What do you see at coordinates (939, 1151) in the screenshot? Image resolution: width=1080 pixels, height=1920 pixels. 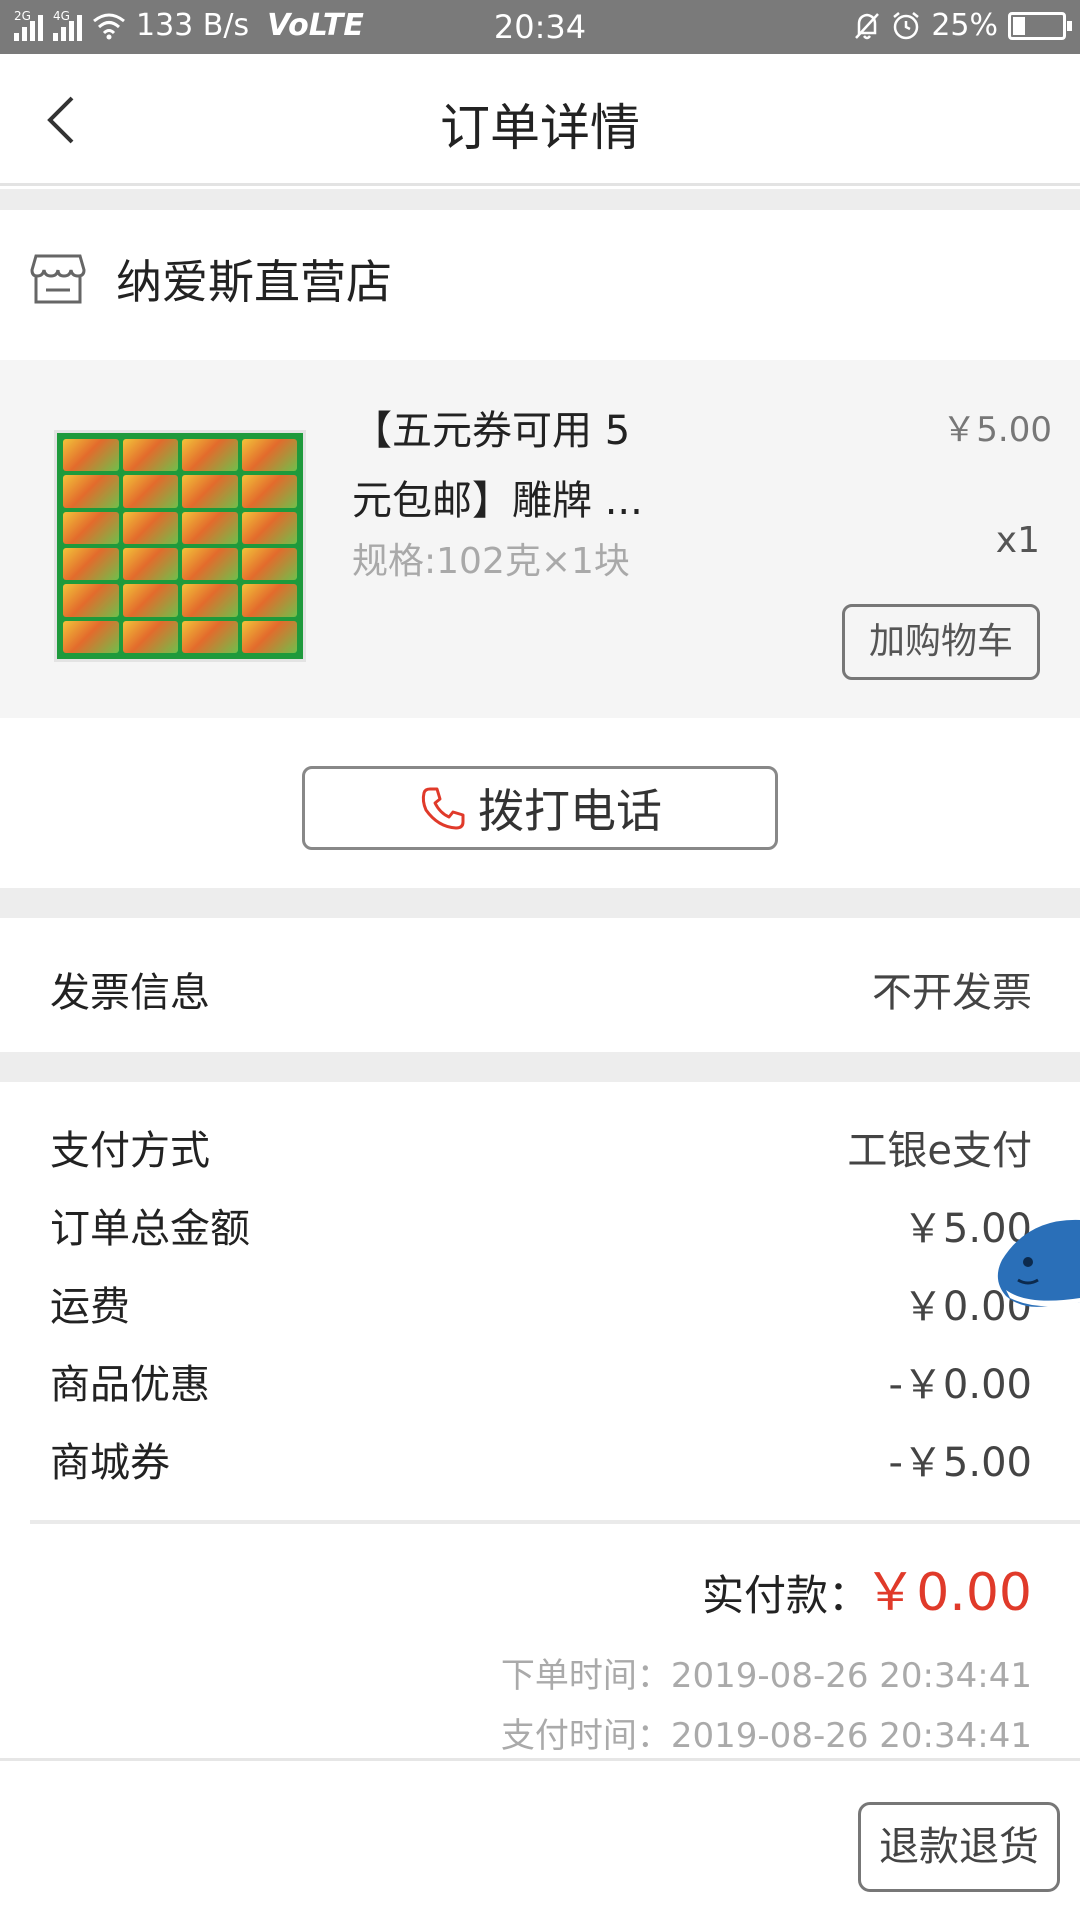 I see `payment-method-value: 工银e支付` at bounding box center [939, 1151].